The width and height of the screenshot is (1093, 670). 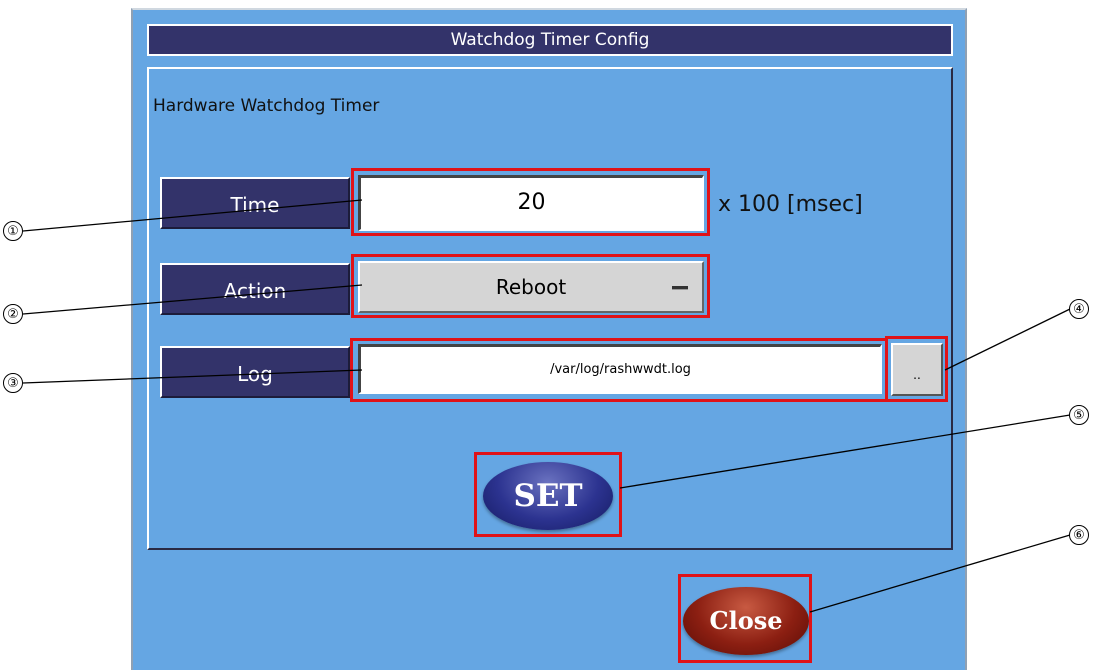 I want to click on time-input: 20, so click(x=531, y=203).